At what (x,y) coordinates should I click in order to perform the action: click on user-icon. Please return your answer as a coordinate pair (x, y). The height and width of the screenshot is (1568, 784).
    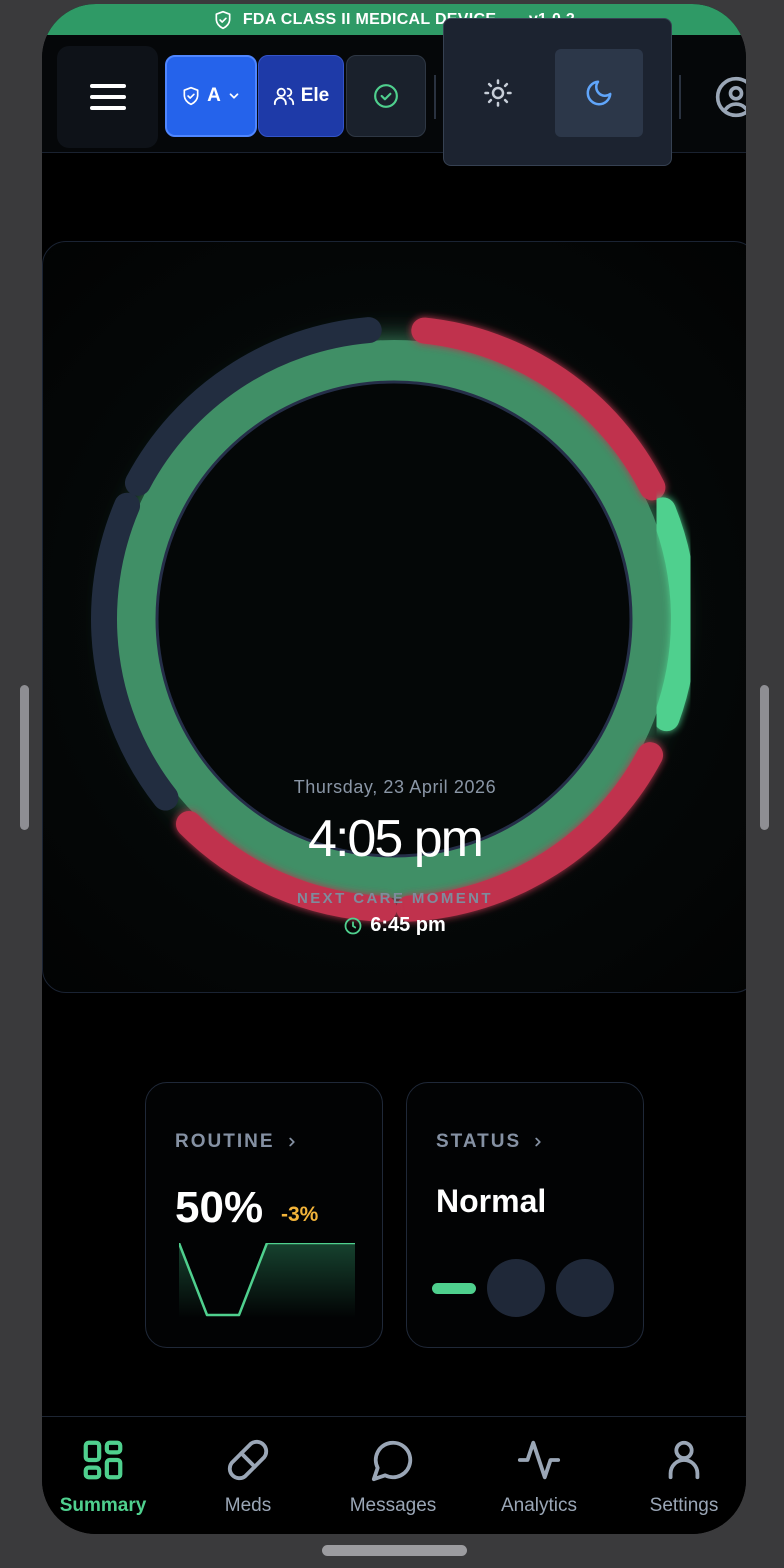
    Looking at the image, I should click on (684, 1460).